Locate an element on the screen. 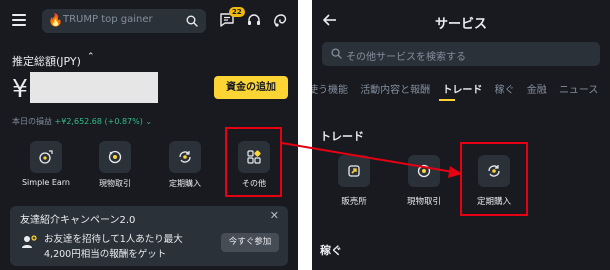  highlight-box-more is located at coordinates (253, 162).